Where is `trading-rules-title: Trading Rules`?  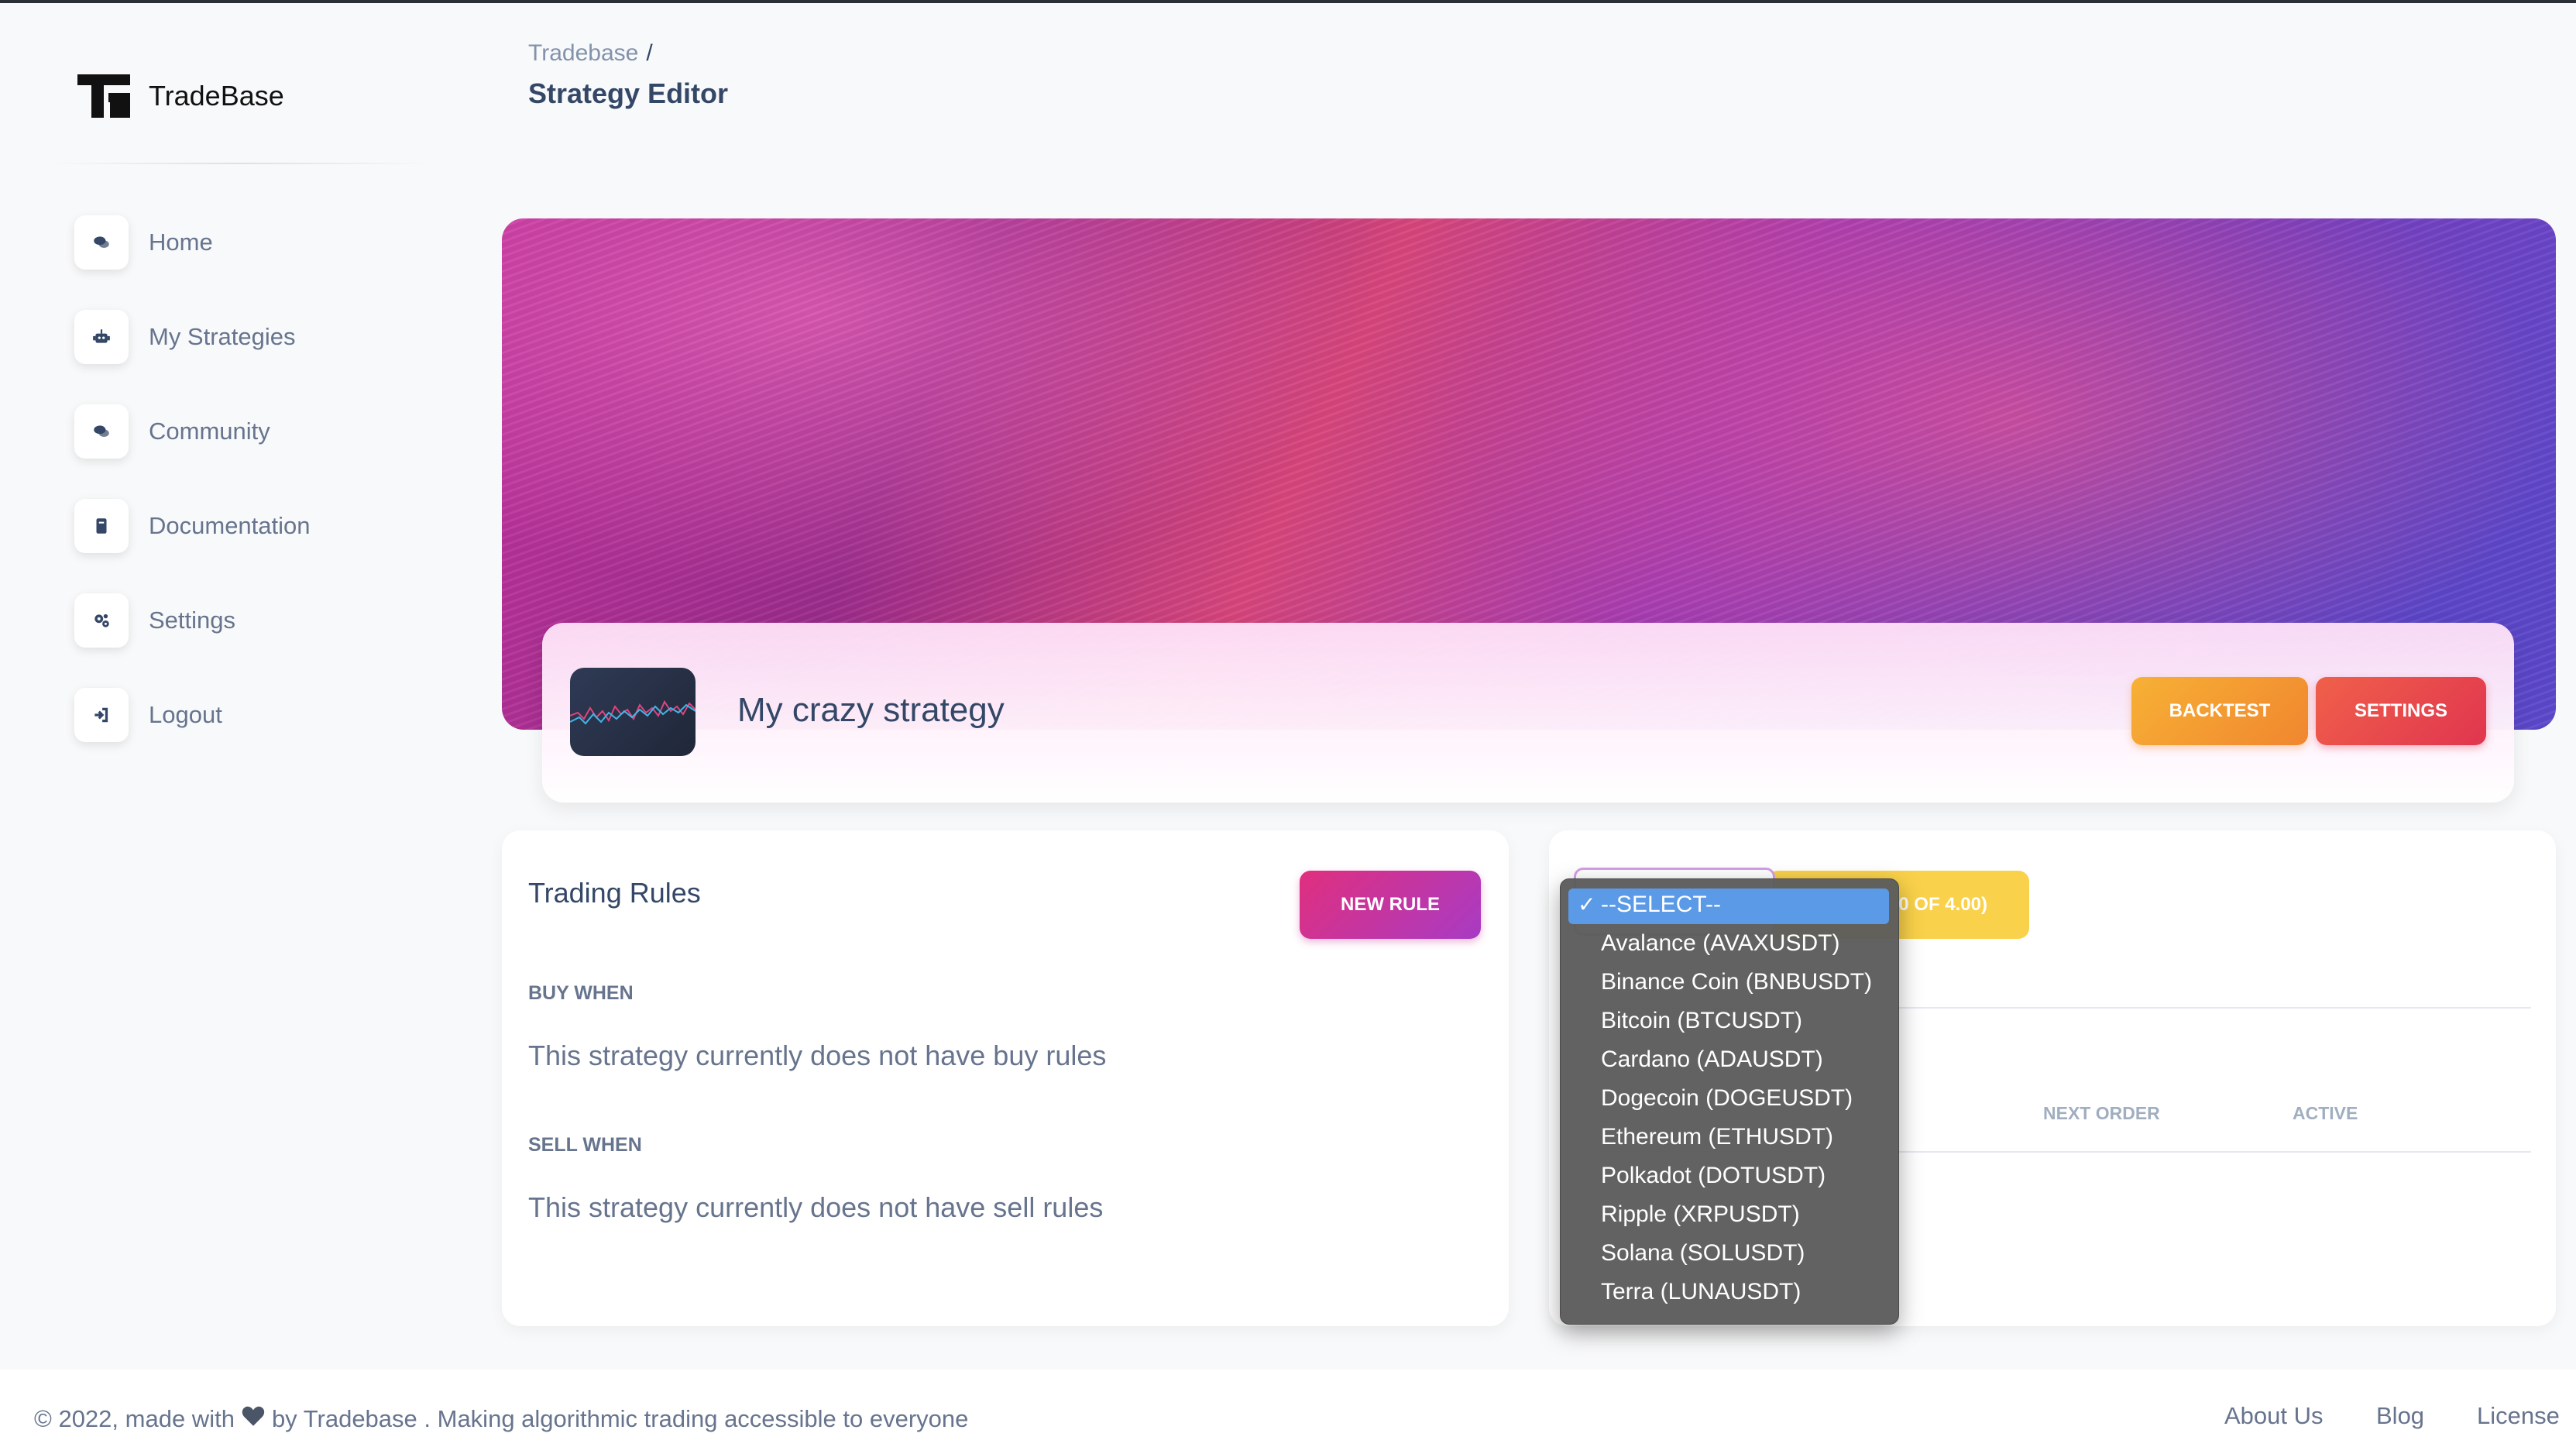
trading-rules-title: Trading Rules is located at coordinates (614, 893).